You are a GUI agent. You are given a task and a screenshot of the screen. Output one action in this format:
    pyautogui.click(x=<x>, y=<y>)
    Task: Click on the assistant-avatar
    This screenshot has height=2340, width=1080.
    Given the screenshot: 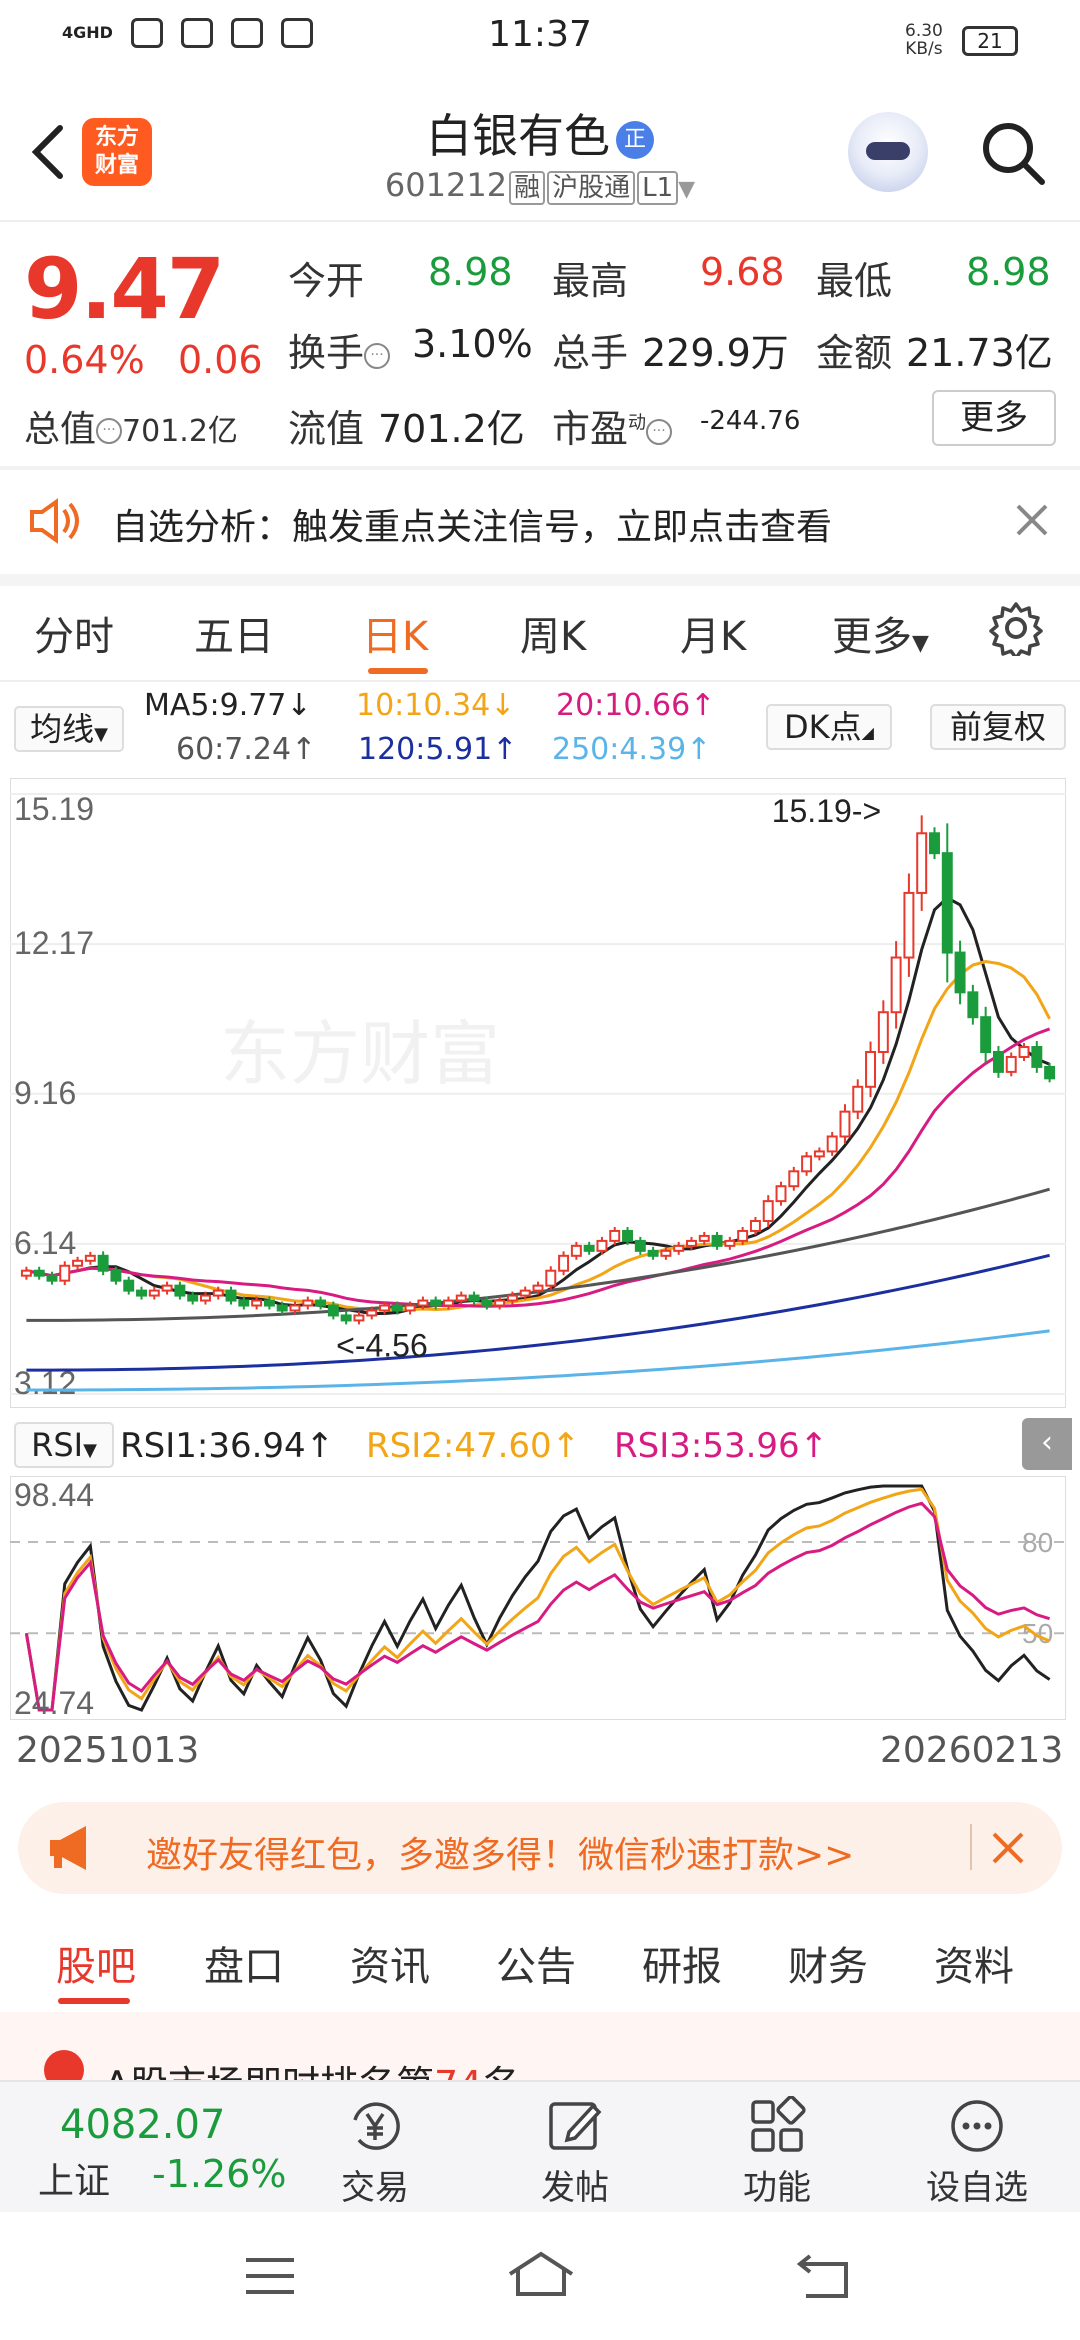 What is the action you would take?
    pyautogui.click(x=888, y=152)
    